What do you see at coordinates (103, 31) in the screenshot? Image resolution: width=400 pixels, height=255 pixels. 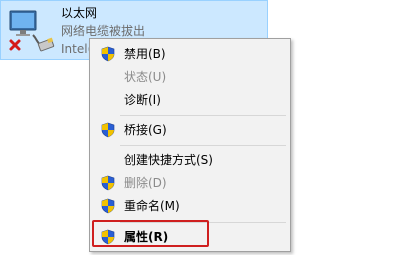 I see `adapter-status: 网络电缆被拔出` at bounding box center [103, 31].